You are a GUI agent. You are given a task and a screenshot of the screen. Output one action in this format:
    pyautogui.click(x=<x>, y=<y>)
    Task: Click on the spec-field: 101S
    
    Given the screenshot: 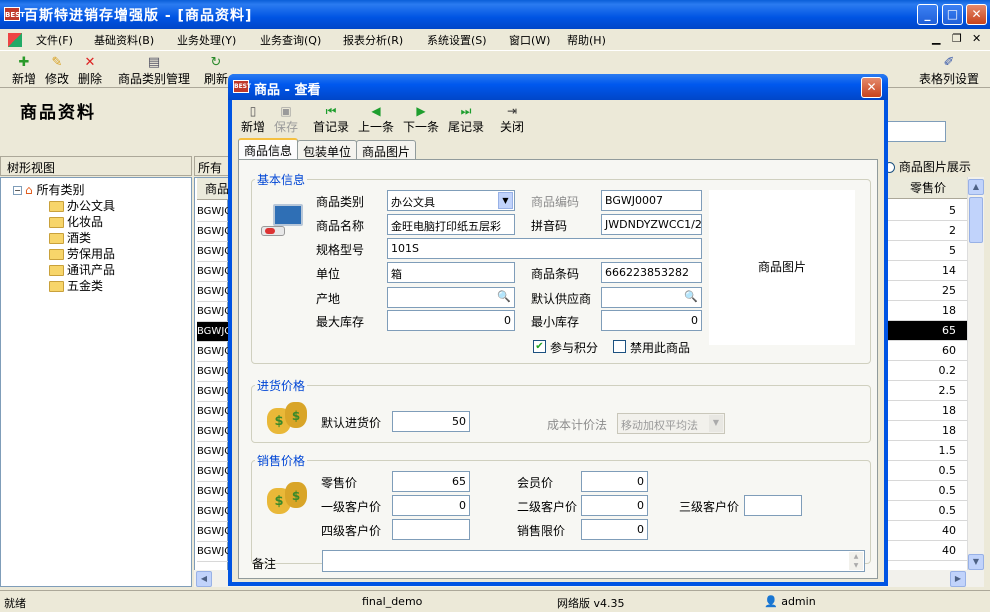 What is the action you would take?
    pyautogui.click(x=544, y=248)
    